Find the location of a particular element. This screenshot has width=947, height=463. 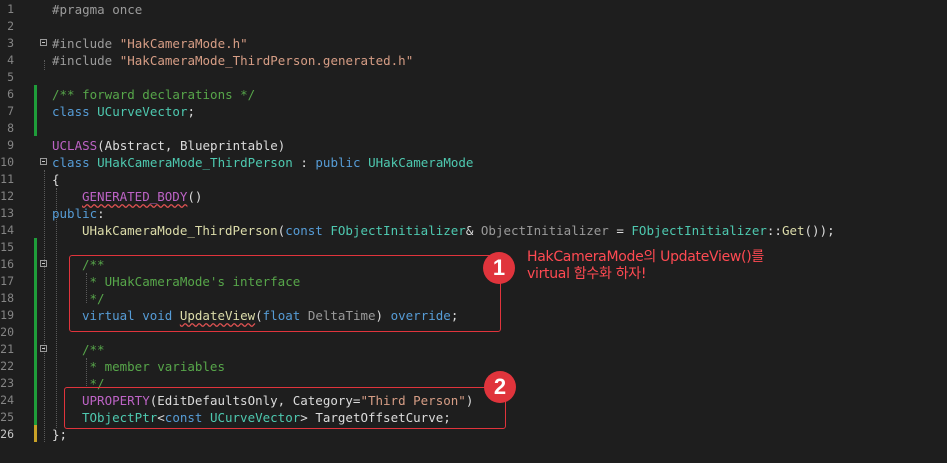

line-number: 14 is located at coordinates (7, 230).